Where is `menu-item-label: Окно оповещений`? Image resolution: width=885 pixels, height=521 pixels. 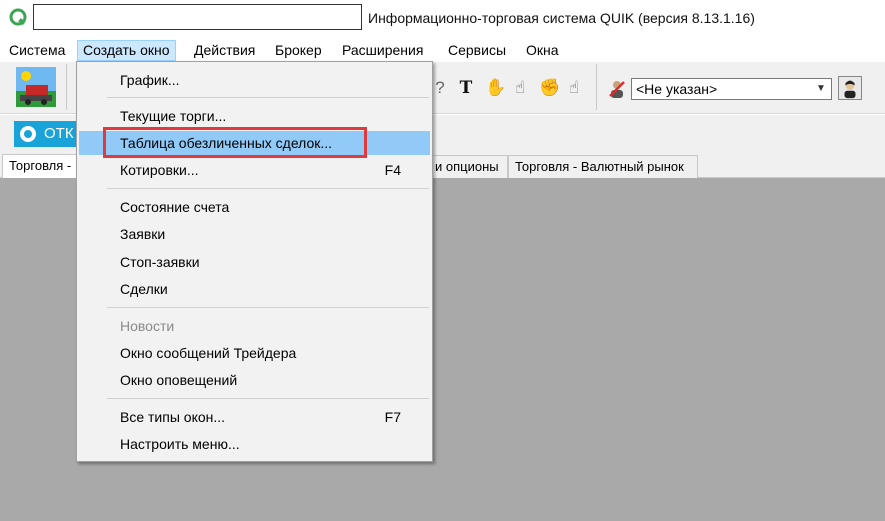 menu-item-label: Окно оповещений is located at coordinates (179, 380).